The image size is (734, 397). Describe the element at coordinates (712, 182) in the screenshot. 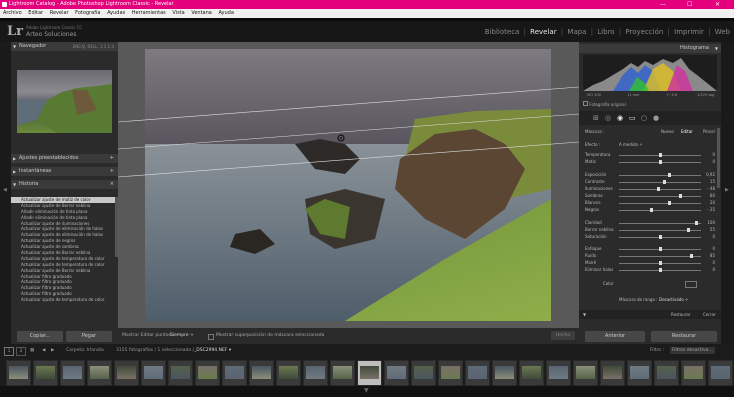

I see `slider-value: 15` at that location.